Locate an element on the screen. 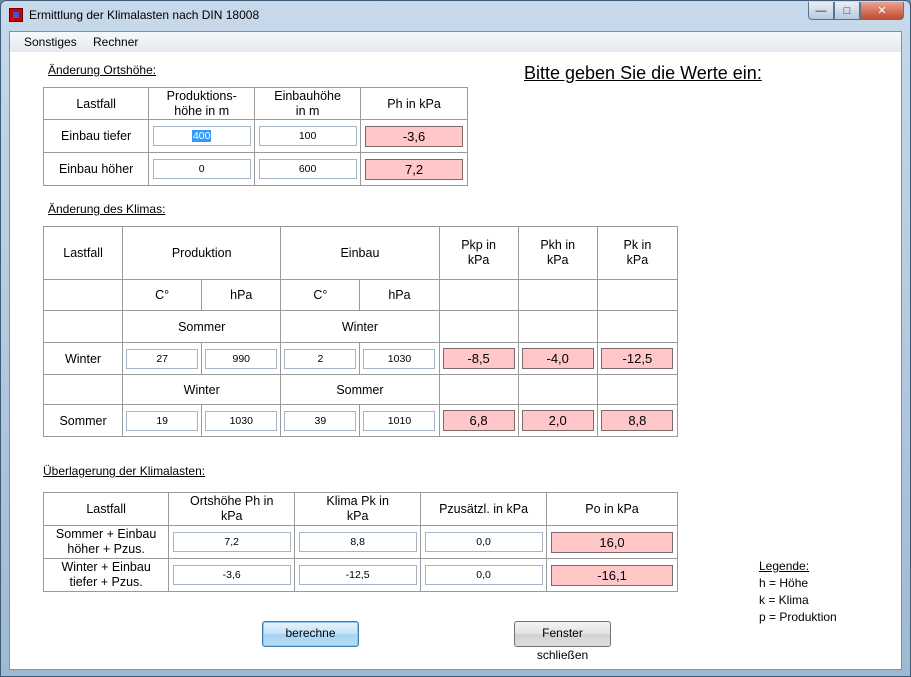  row-label-einbau-hoeher: Einbau höher is located at coordinates (96, 169).